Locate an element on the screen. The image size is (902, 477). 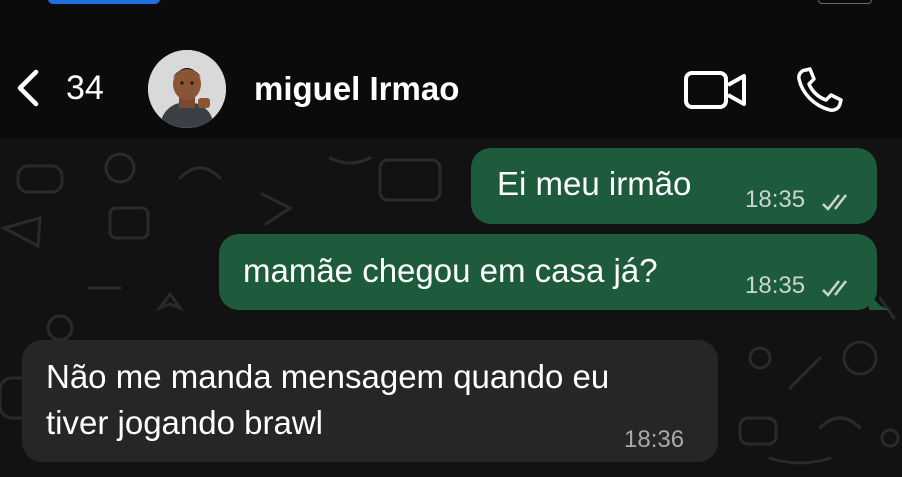
back-button: 34 is located at coordinates (58, 88).